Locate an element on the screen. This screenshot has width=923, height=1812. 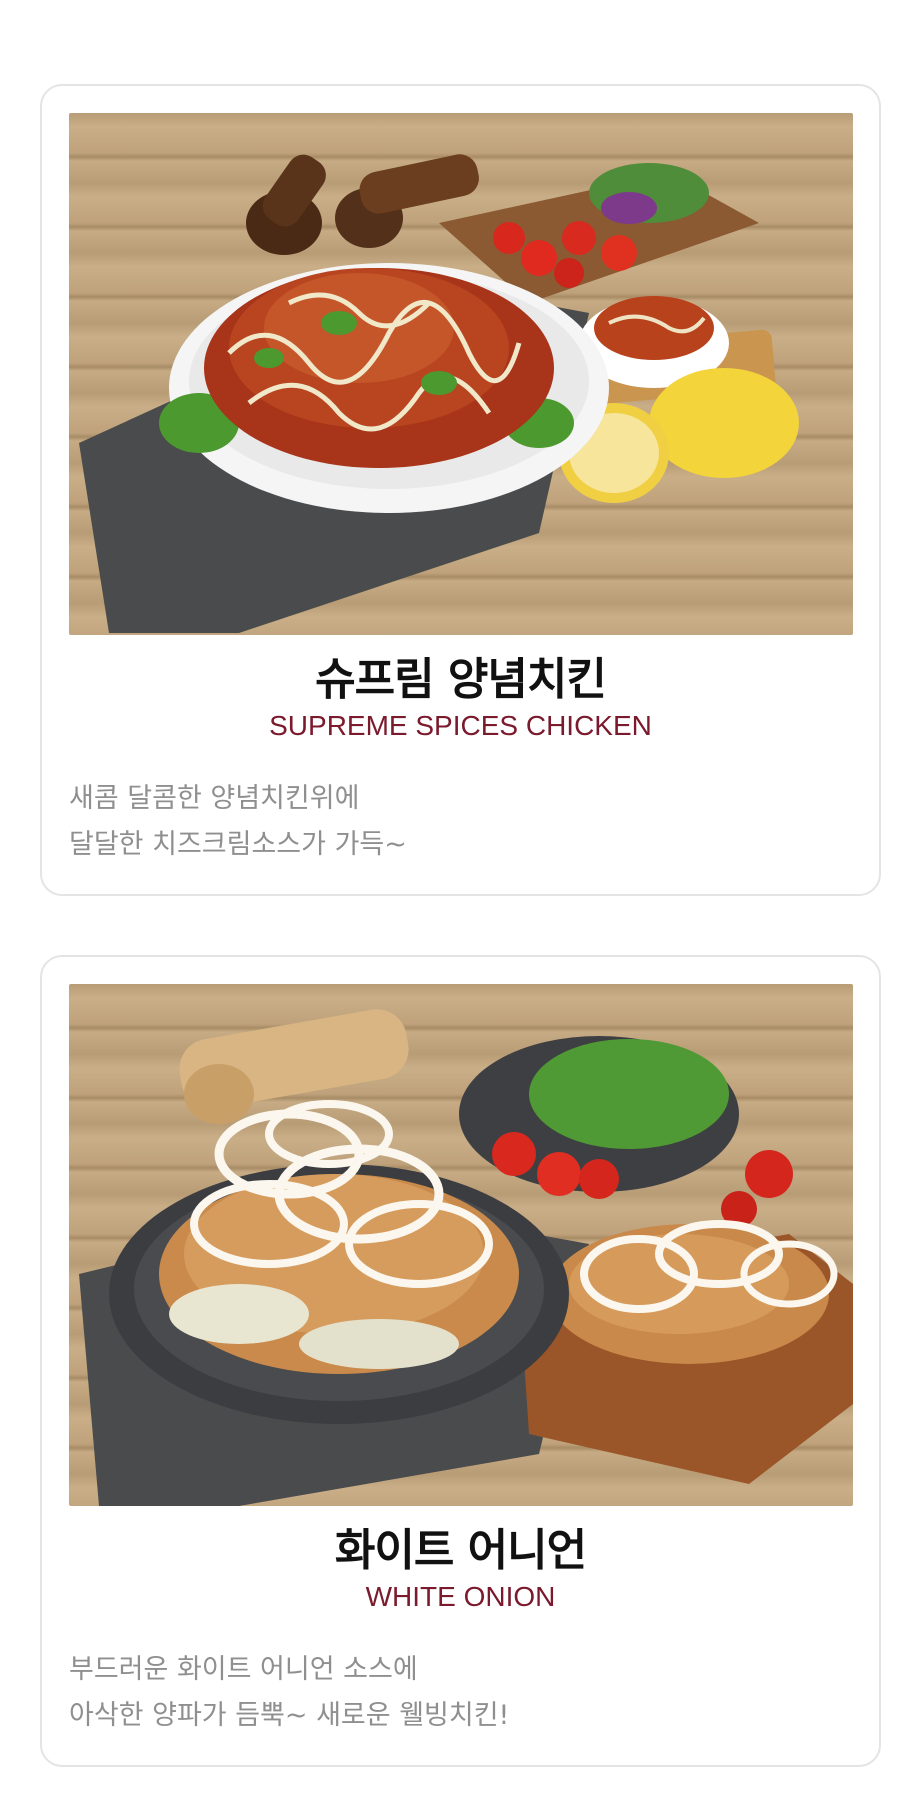
menu-description-line: 달달한 치즈크림소스가 가득~ is located at coordinates (238, 844).